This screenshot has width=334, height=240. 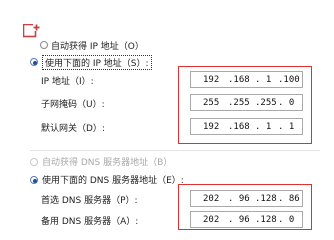 I want to click on auto-dns-label: 自动获得 DNS 服务器地址（B）, so click(x=107, y=161).